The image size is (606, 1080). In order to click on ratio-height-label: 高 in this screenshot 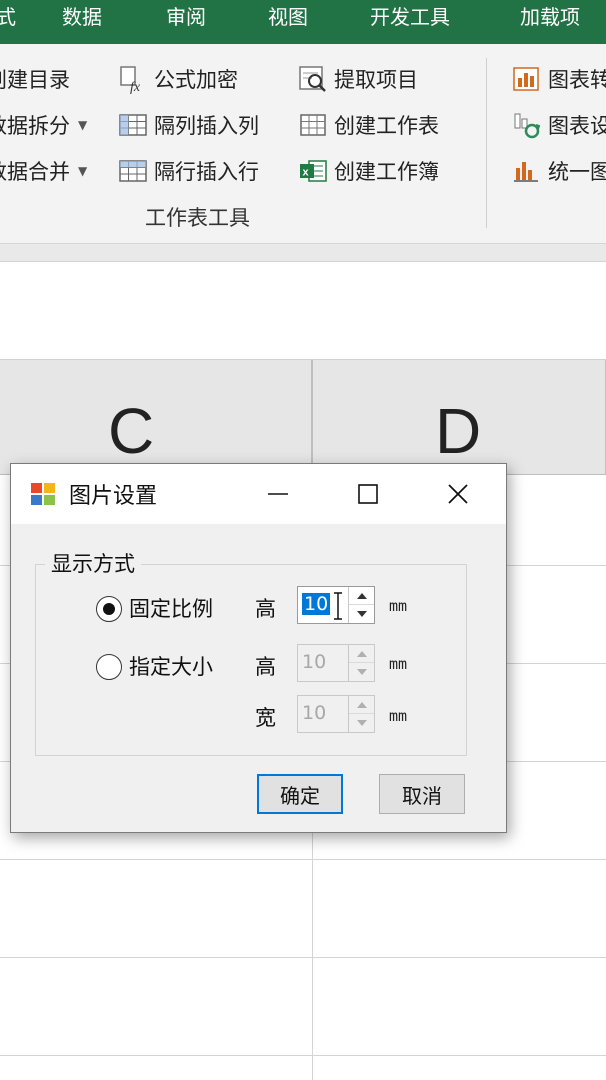, I will do `click(265, 609)`.